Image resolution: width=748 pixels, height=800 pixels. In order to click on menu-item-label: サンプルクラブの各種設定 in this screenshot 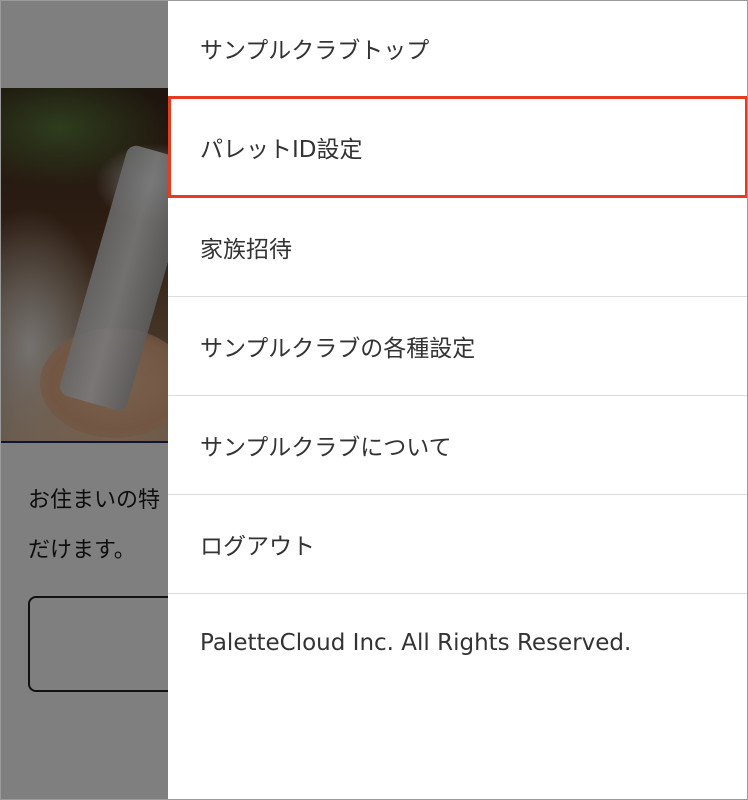, I will do `click(338, 349)`.